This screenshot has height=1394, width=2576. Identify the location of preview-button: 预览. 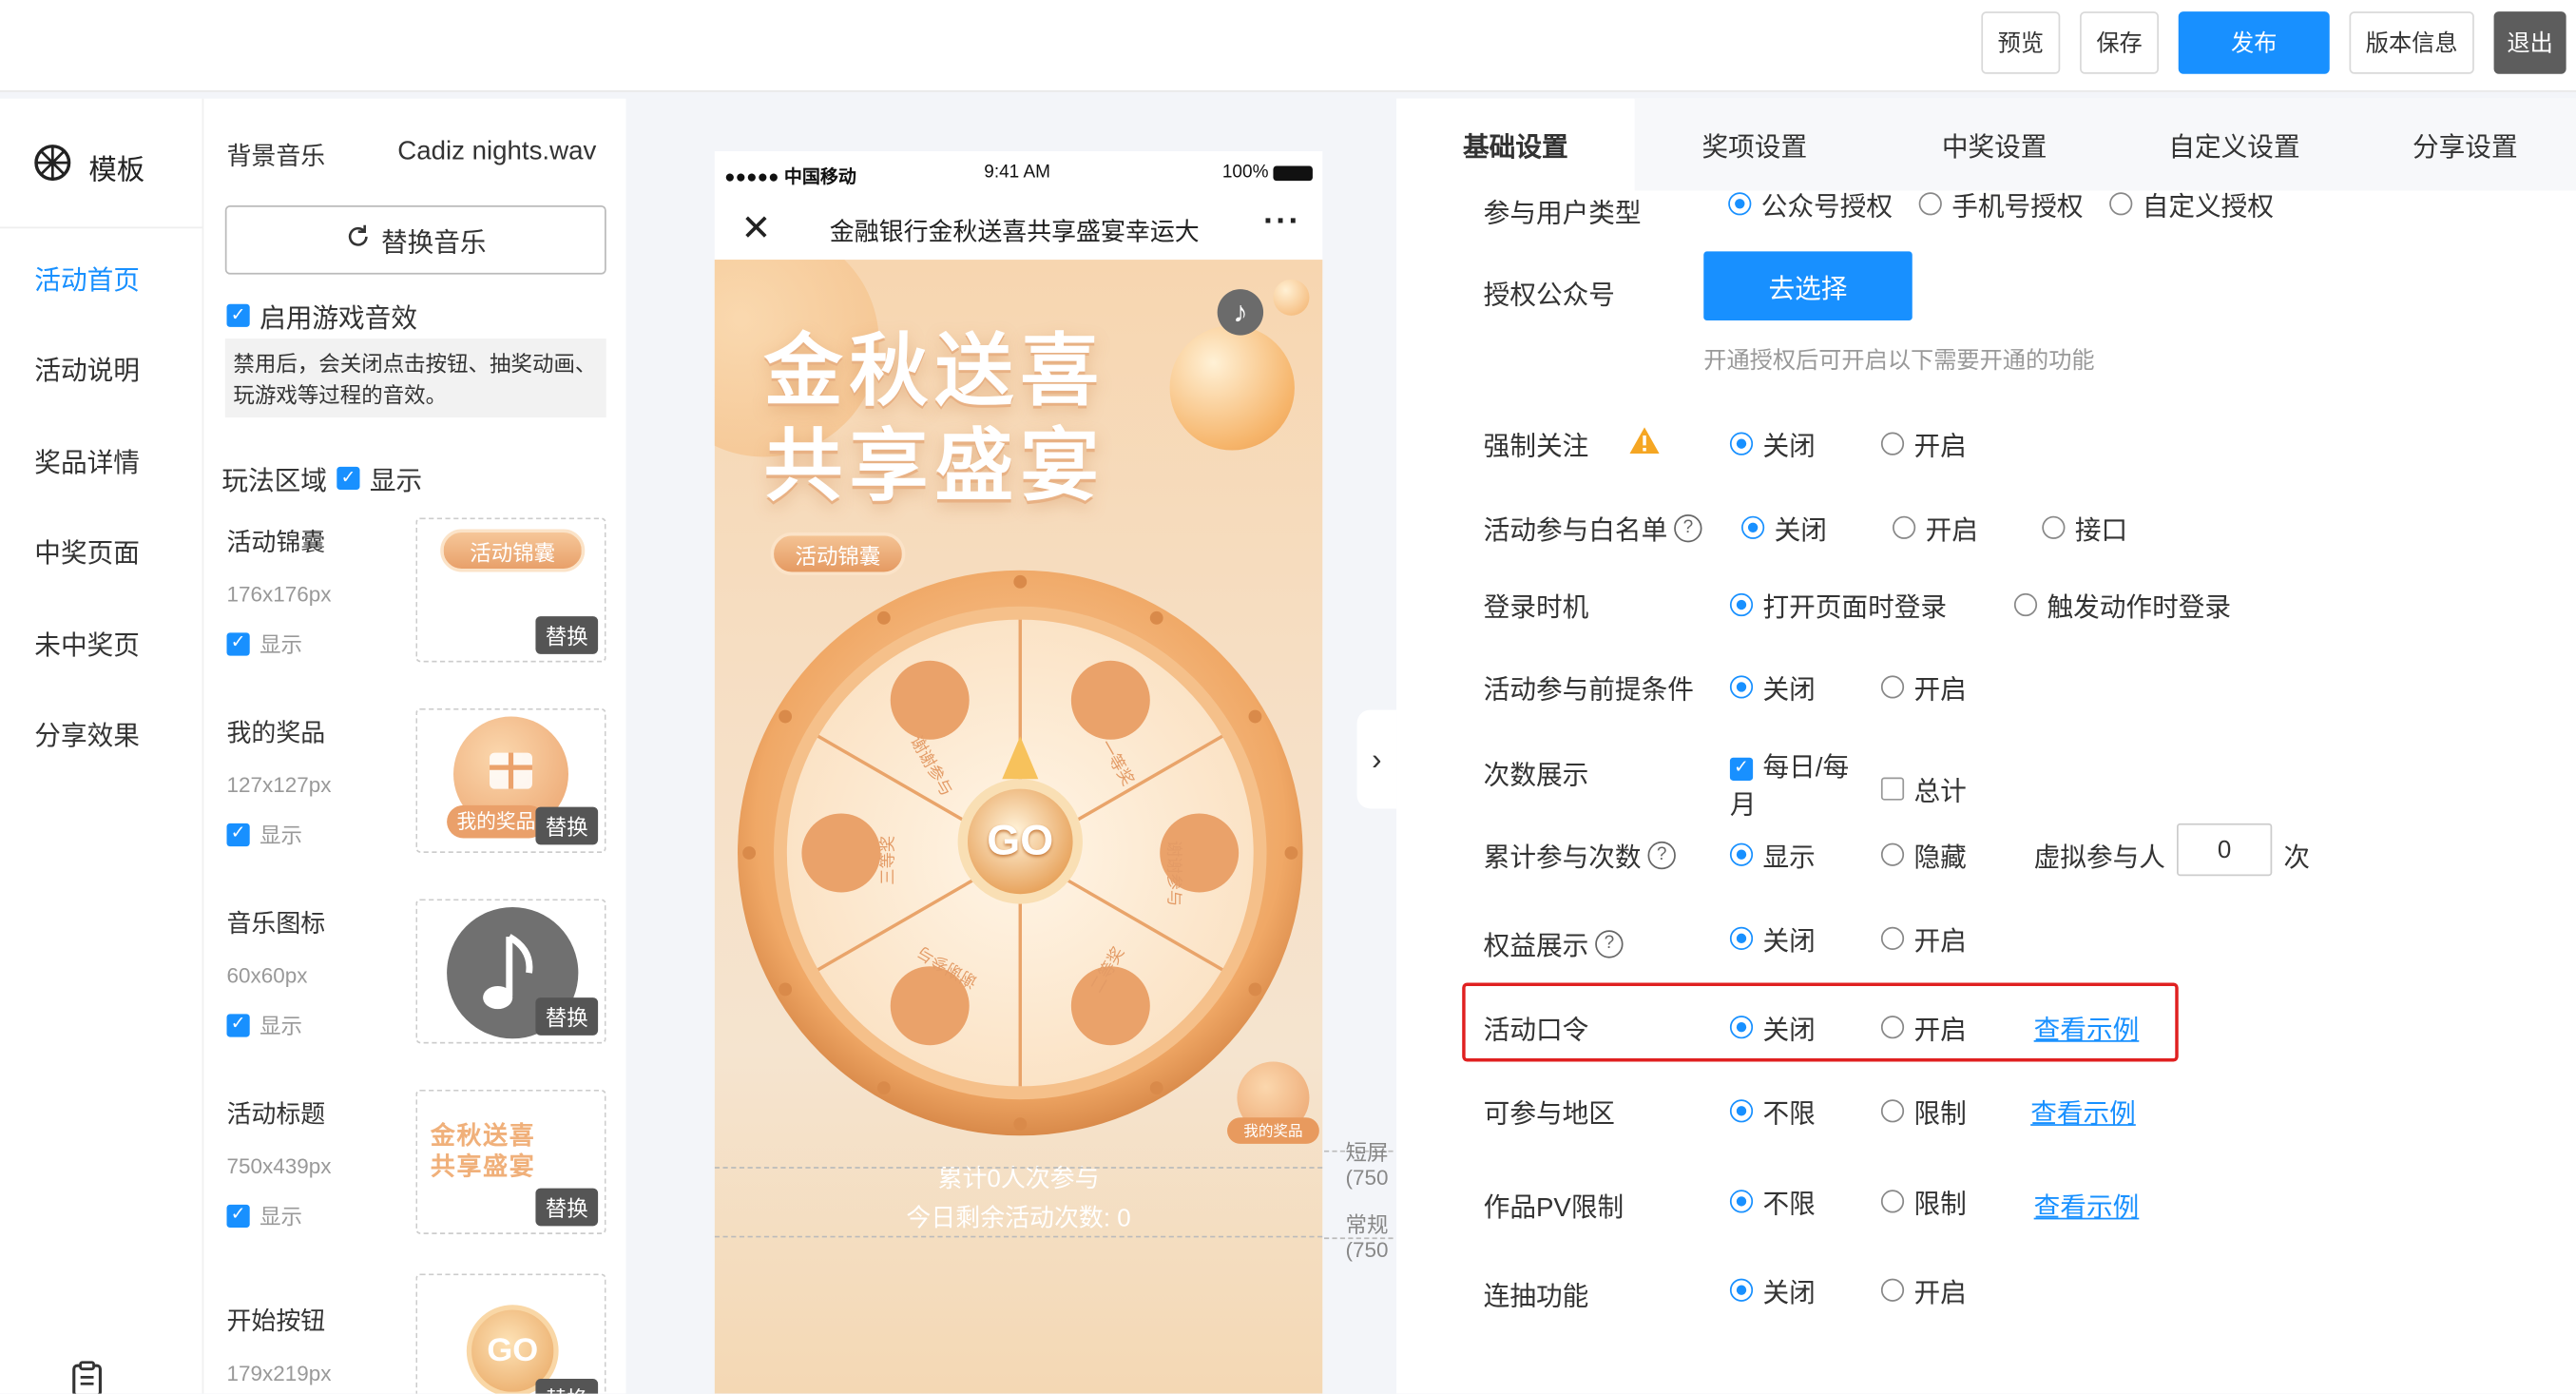
(2021, 43).